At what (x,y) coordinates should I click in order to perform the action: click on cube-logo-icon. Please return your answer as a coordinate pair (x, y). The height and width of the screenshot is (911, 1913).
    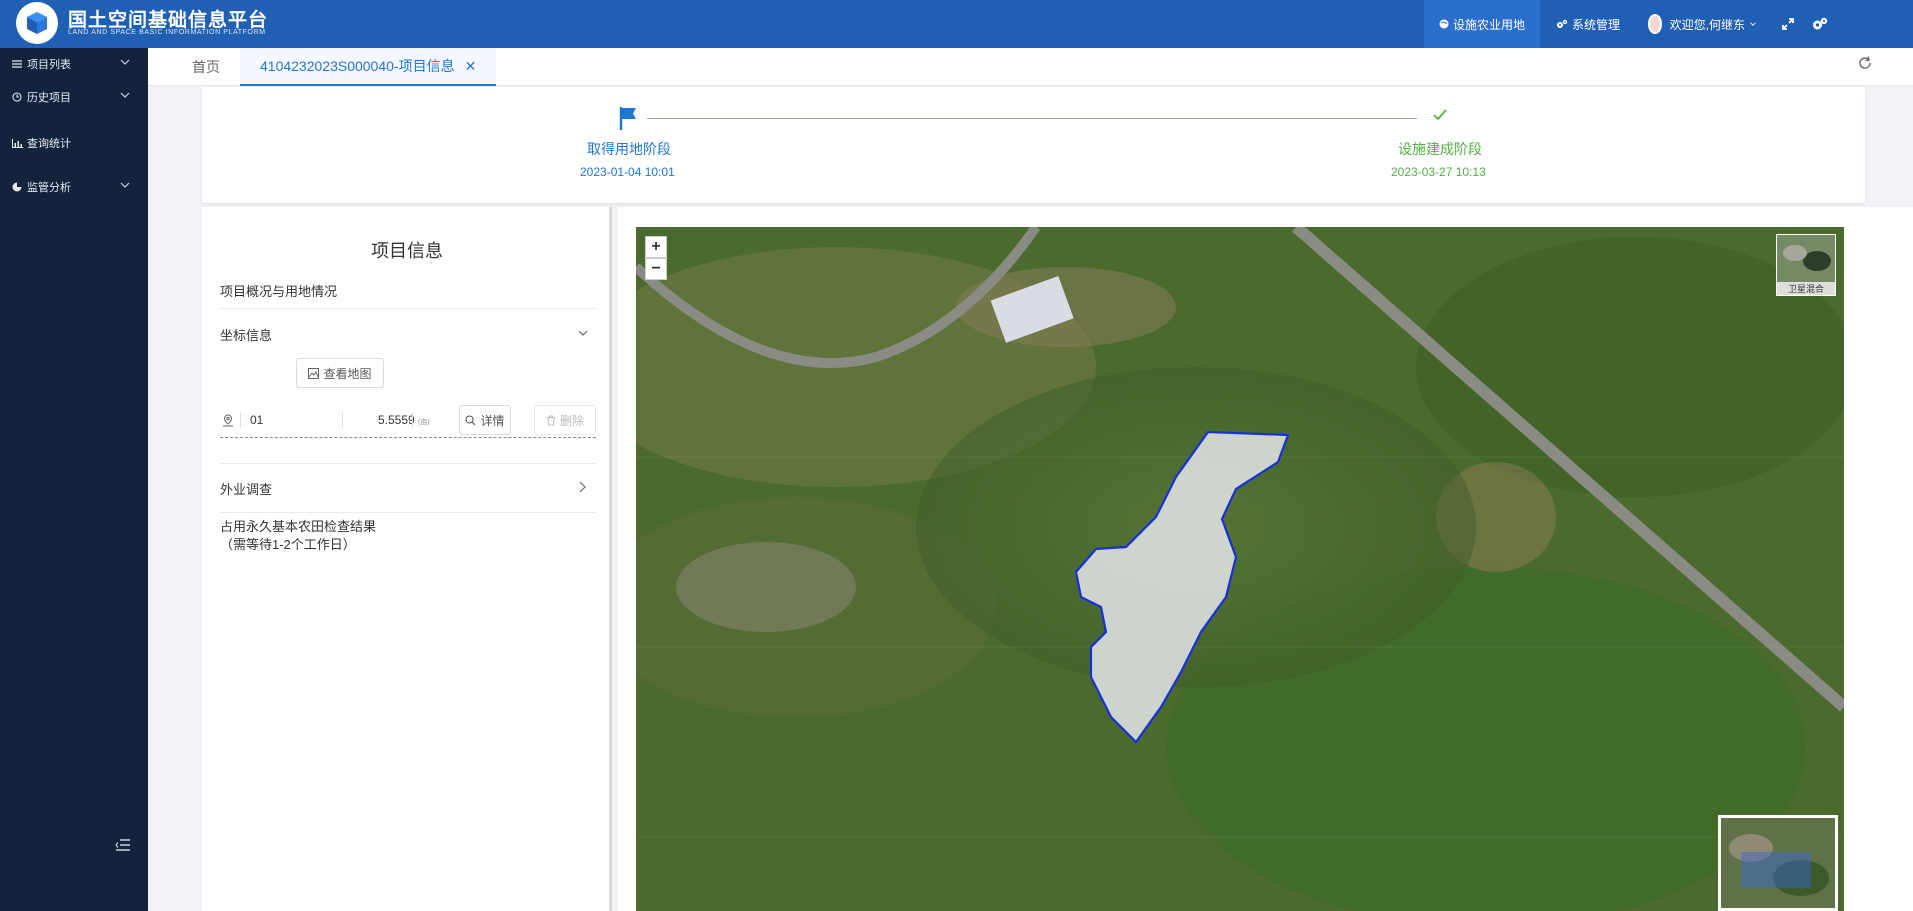
    Looking at the image, I should click on (37, 23).